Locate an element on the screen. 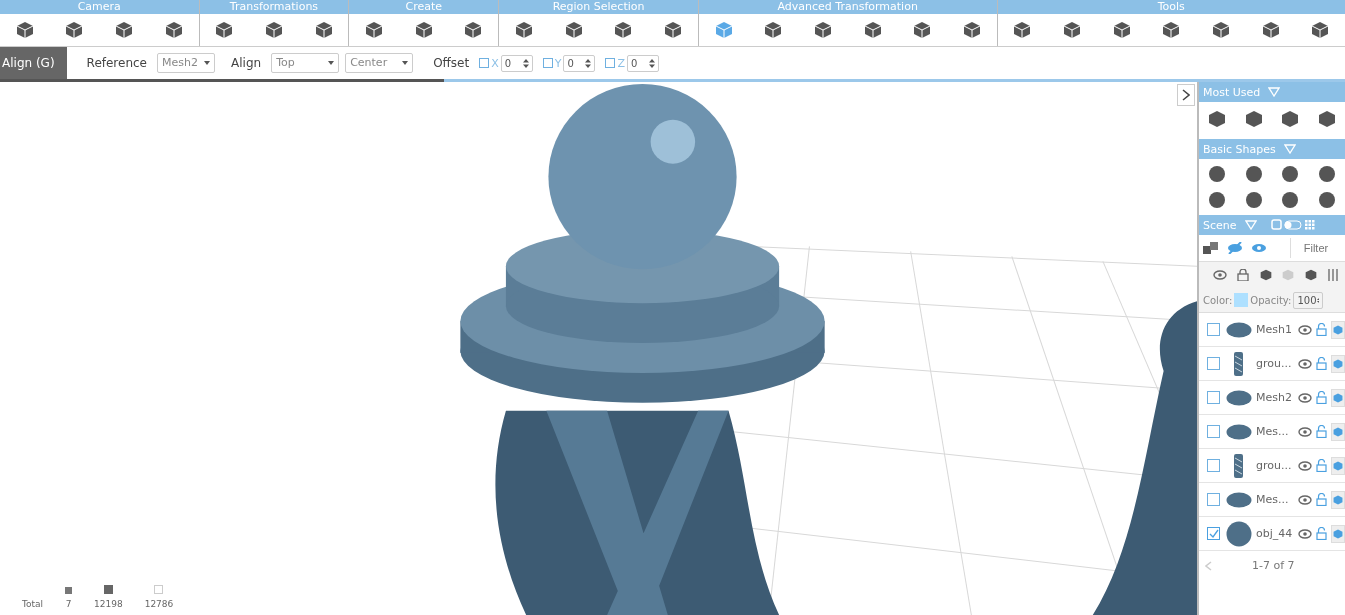 This screenshot has width=1345, height=615. align-dropdown: Center is located at coordinates (379, 63).